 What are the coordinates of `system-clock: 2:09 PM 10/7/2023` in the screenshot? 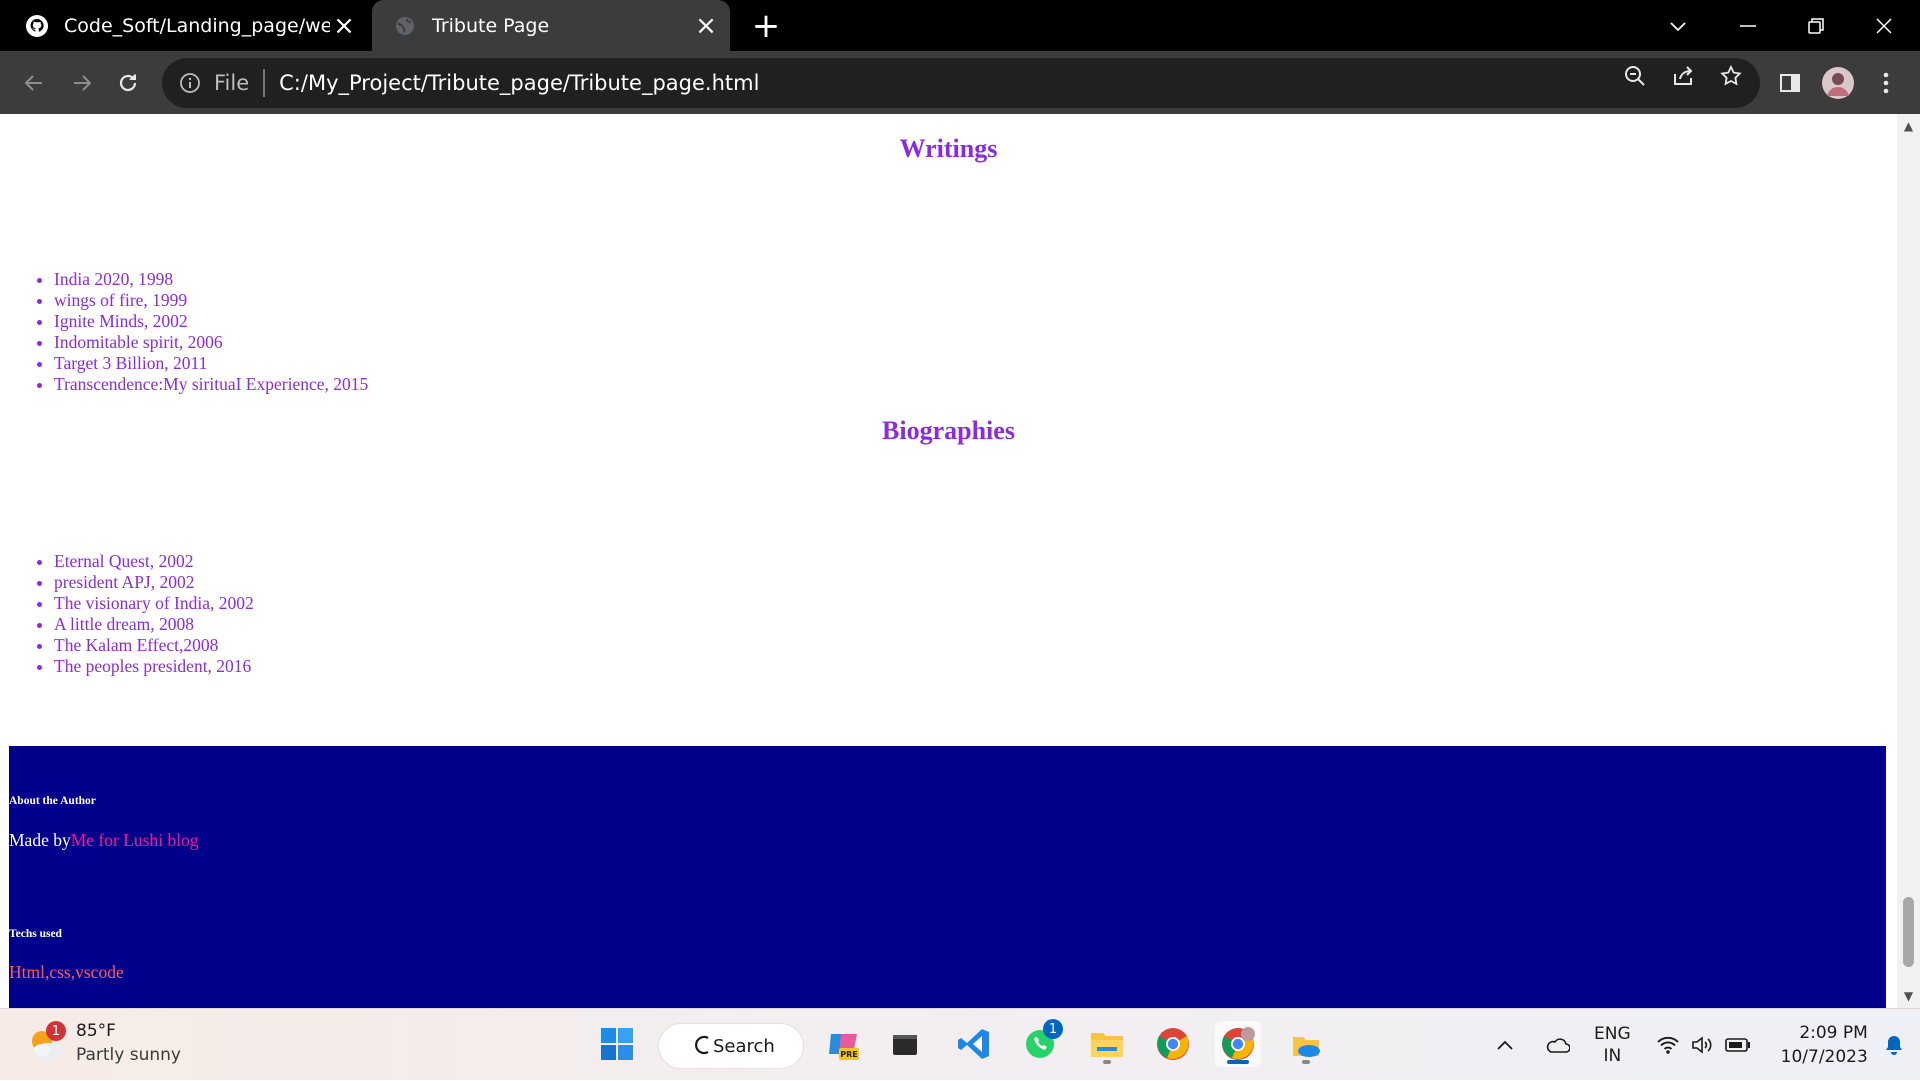 It's located at (1824, 1045).